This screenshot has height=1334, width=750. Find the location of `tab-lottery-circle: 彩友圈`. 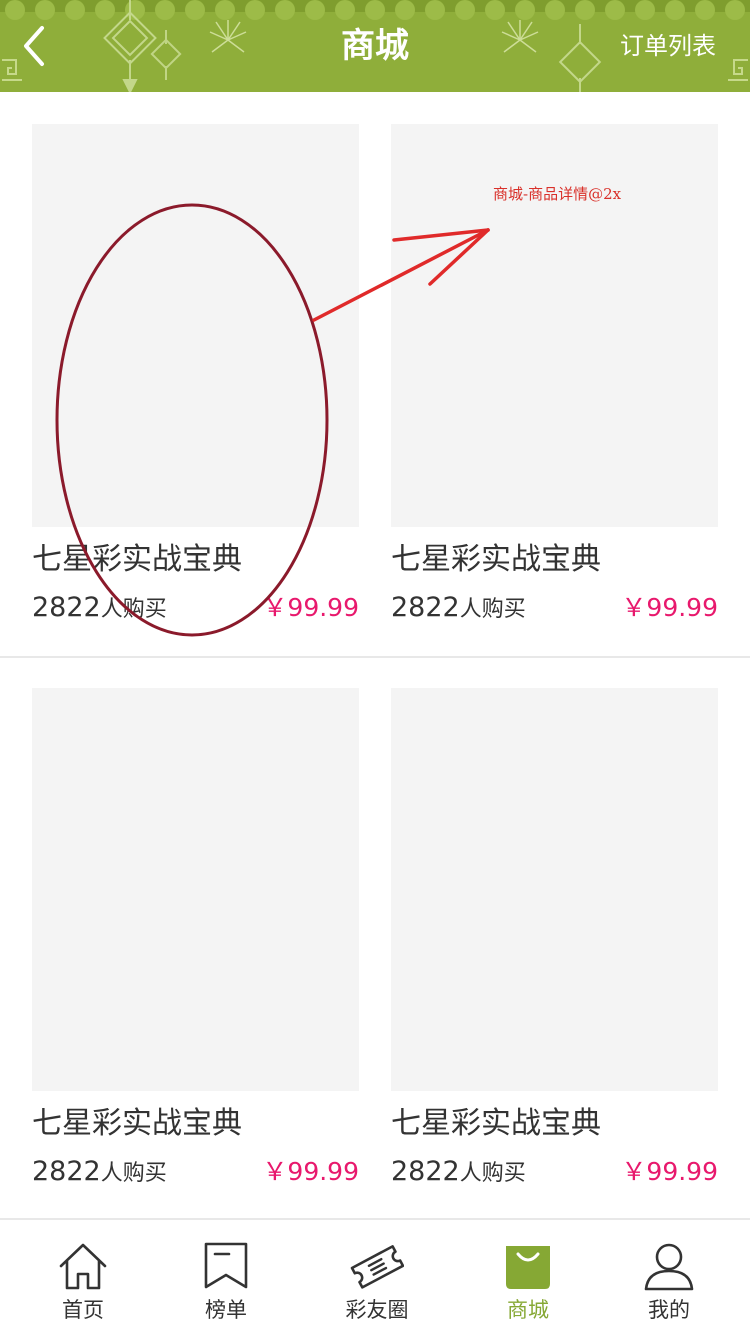

tab-lottery-circle: 彩友圈 is located at coordinates (377, 1277).